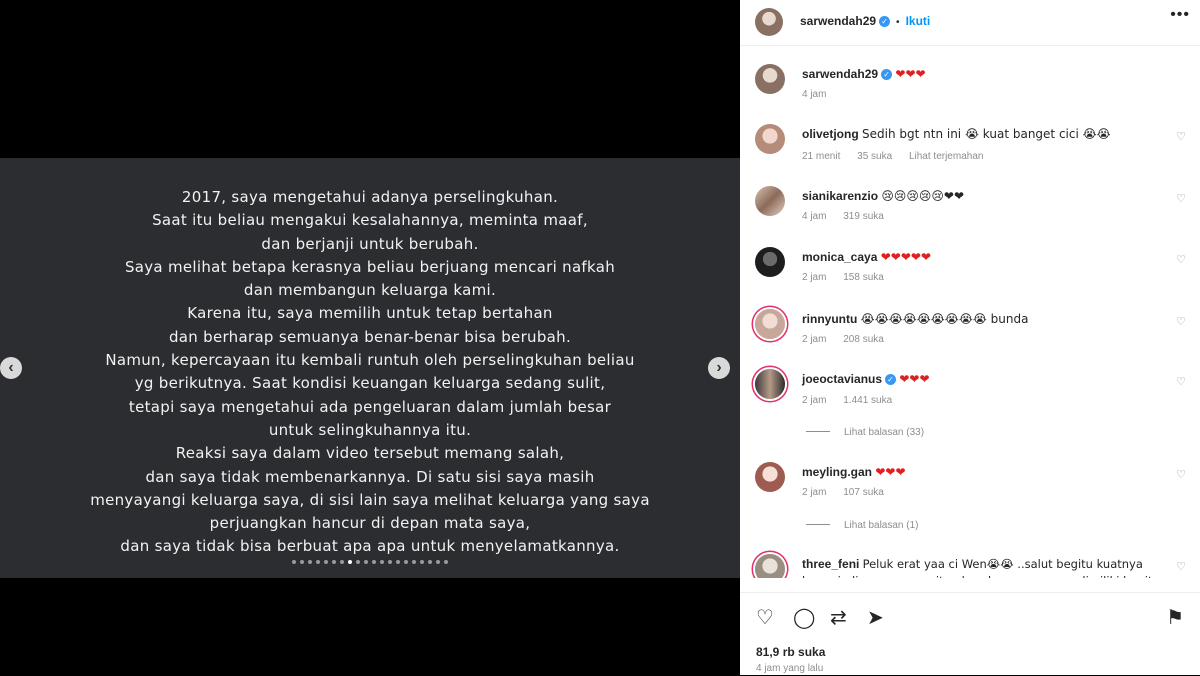  I want to click on chevron-left-icon: ‹, so click(11, 367).